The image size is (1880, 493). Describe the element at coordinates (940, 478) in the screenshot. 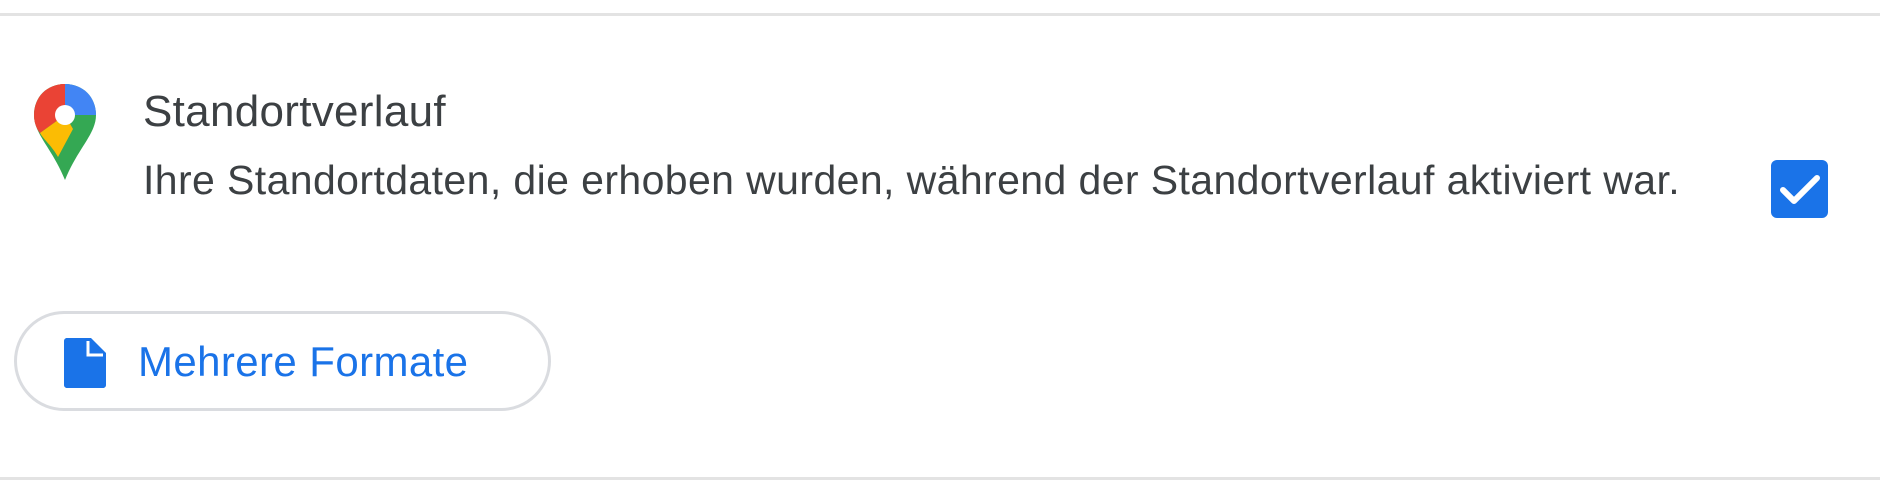

I see `bottom-divider` at that location.